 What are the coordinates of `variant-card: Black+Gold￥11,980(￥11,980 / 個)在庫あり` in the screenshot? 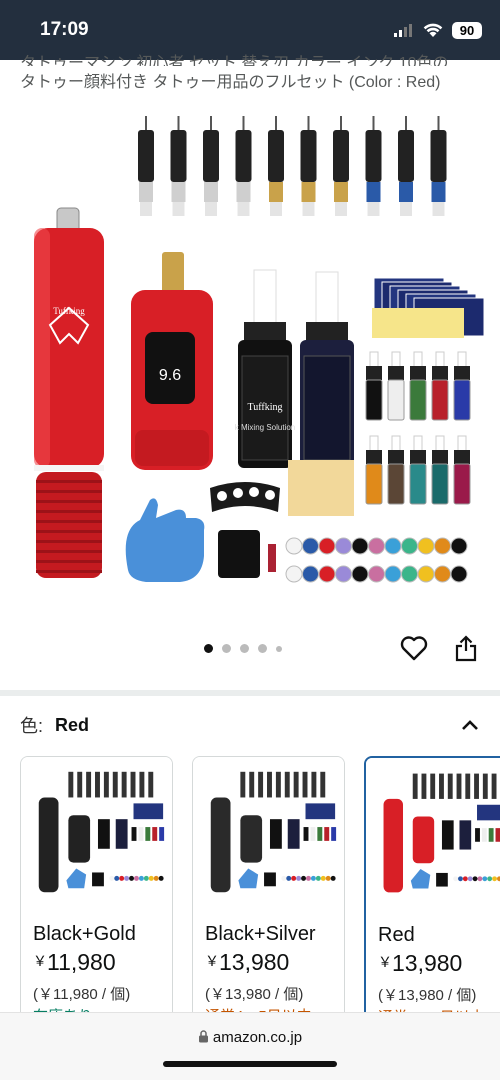 It's located at (96, 886).